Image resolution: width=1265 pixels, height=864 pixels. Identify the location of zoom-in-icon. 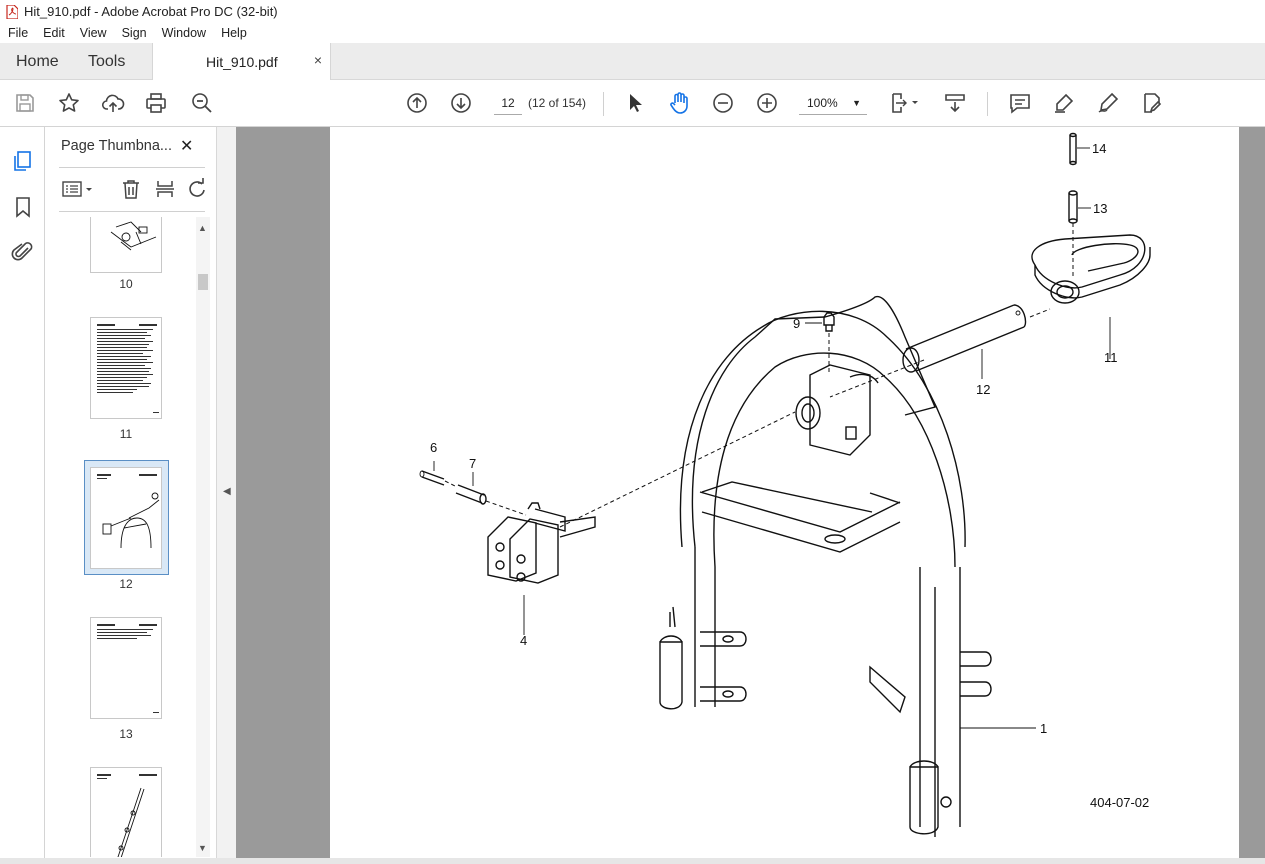
(767, 103).